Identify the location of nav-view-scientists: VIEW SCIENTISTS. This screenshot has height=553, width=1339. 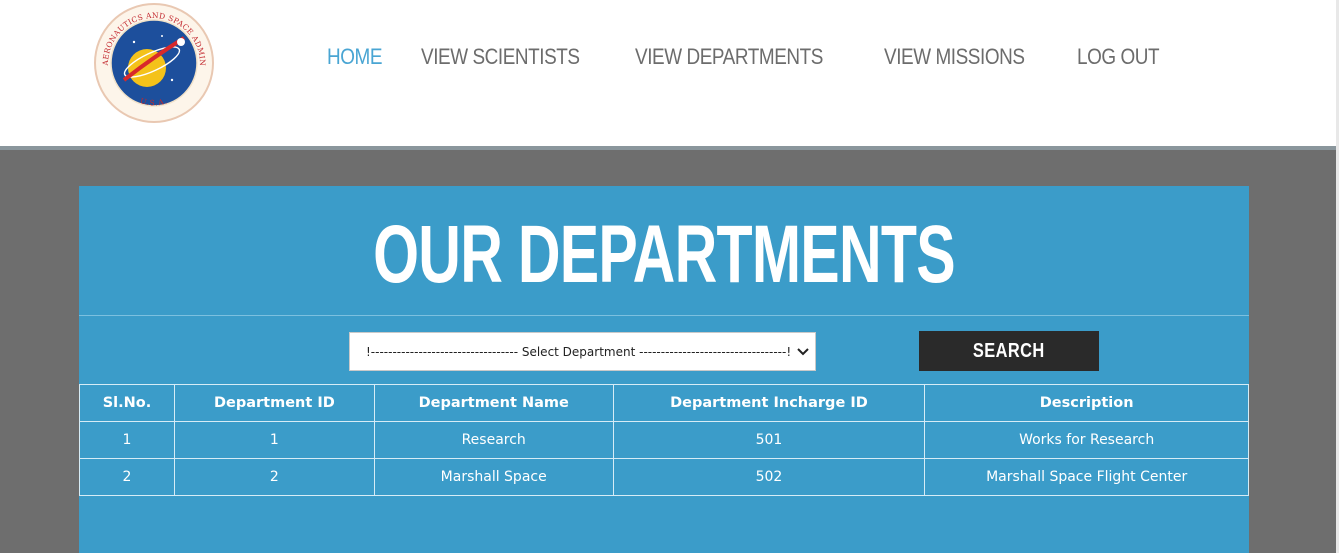
(500, 58).